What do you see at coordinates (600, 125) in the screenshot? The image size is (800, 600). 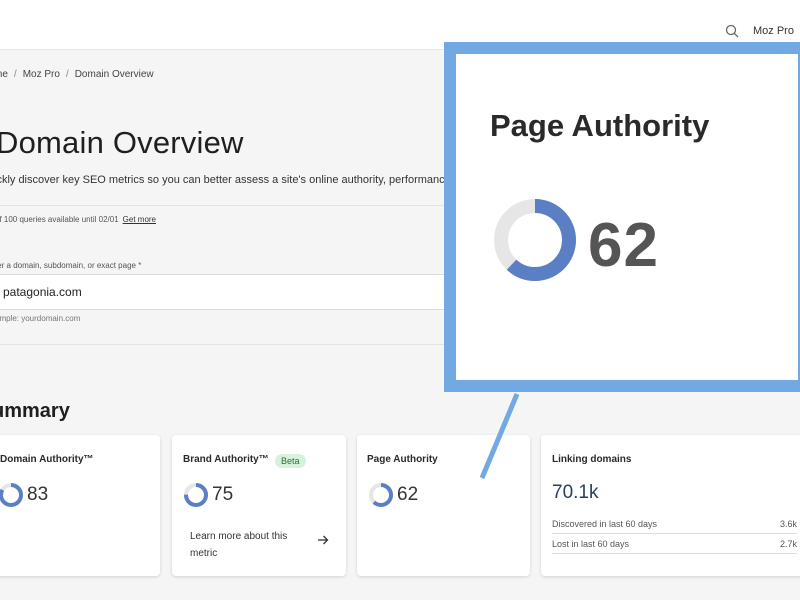 I see `zoom-title: Page Authority` at bounding box center [600, 125].